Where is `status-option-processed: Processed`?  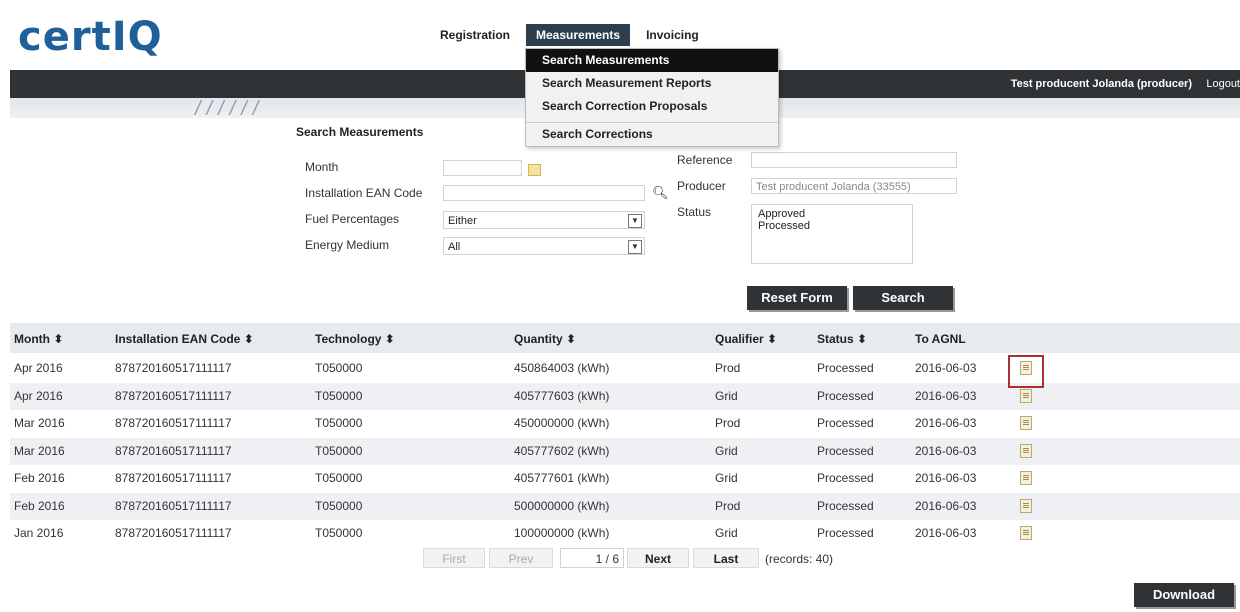
status-option-processed: Processed is located at coordinates (832, 226).